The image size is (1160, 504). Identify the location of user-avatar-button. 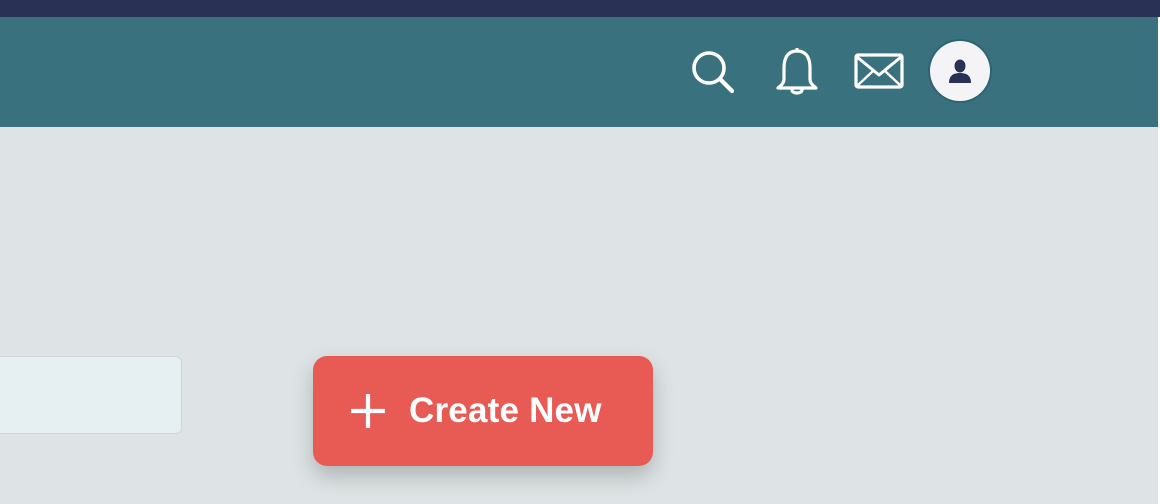
(960, 71).